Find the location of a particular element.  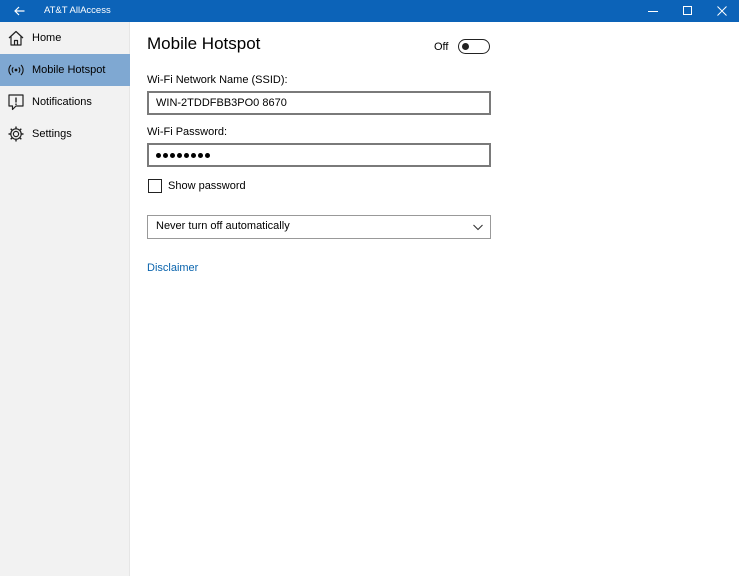

minimize-icon is located at coordinates (653, 11).